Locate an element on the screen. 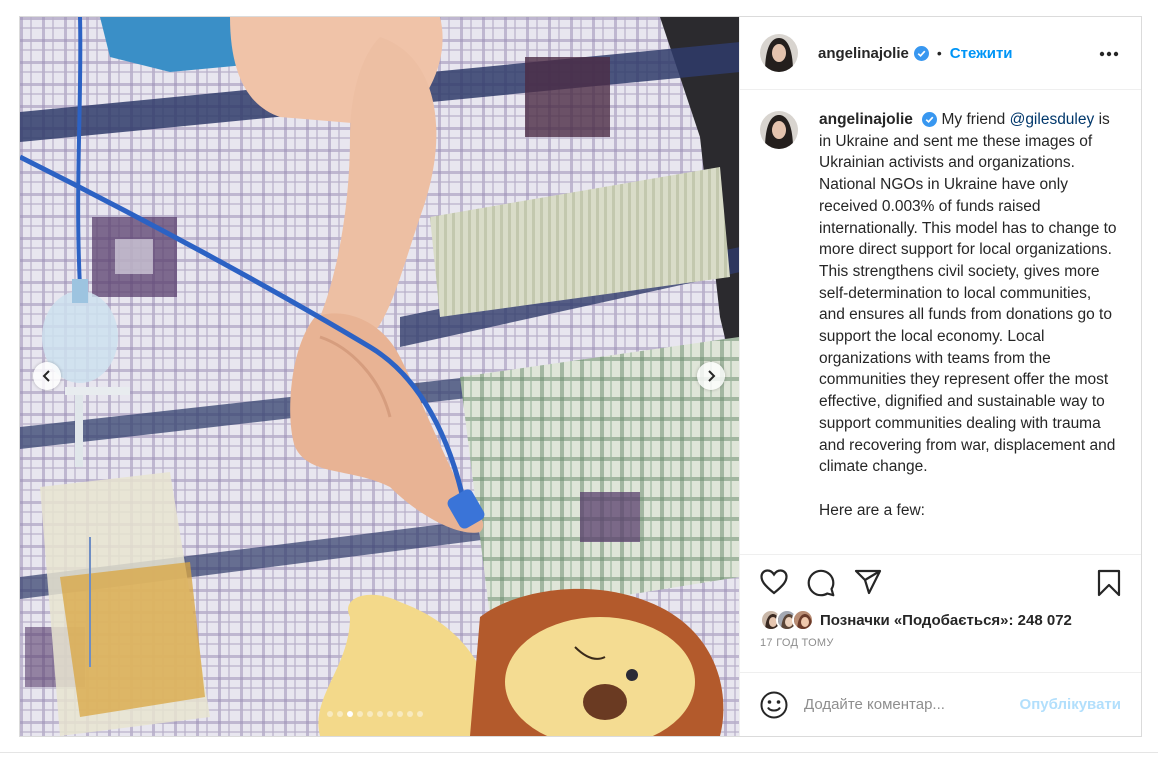 The image size is (1158, 760). carousel-next-button is located at coordinates (711, 376).